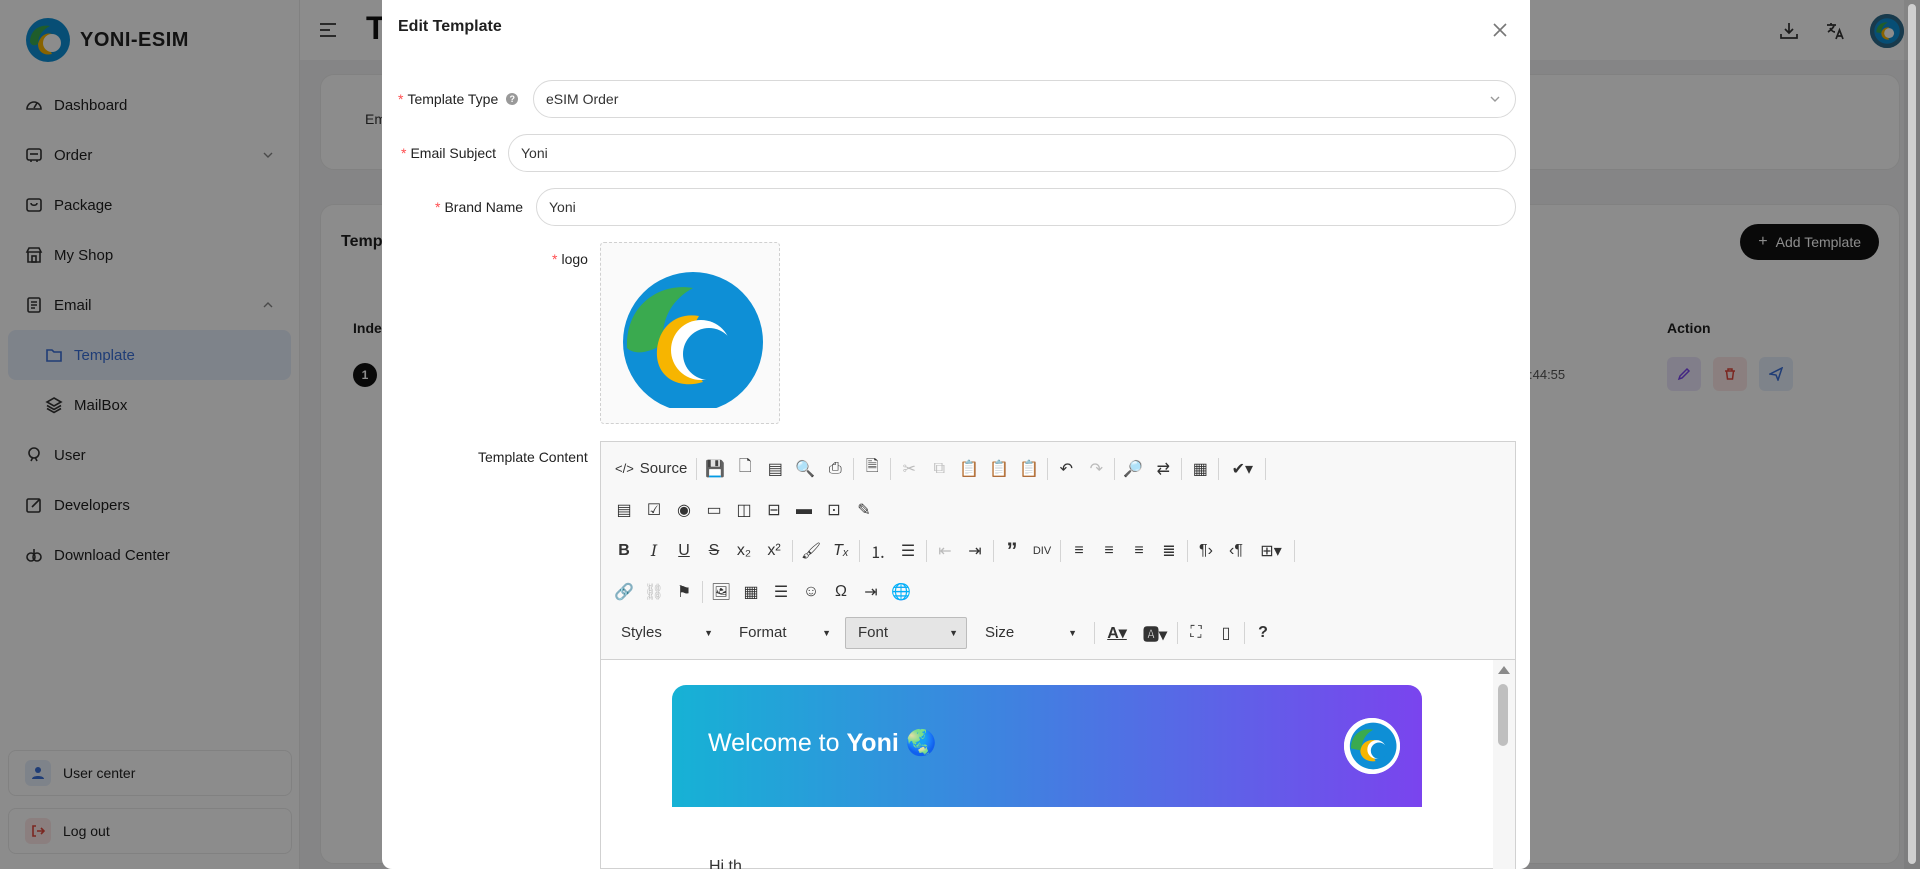 The height and width of the screenshot is (869, 1920). I want to click on bulleted-list-icon: ☰, so click(908, 551).